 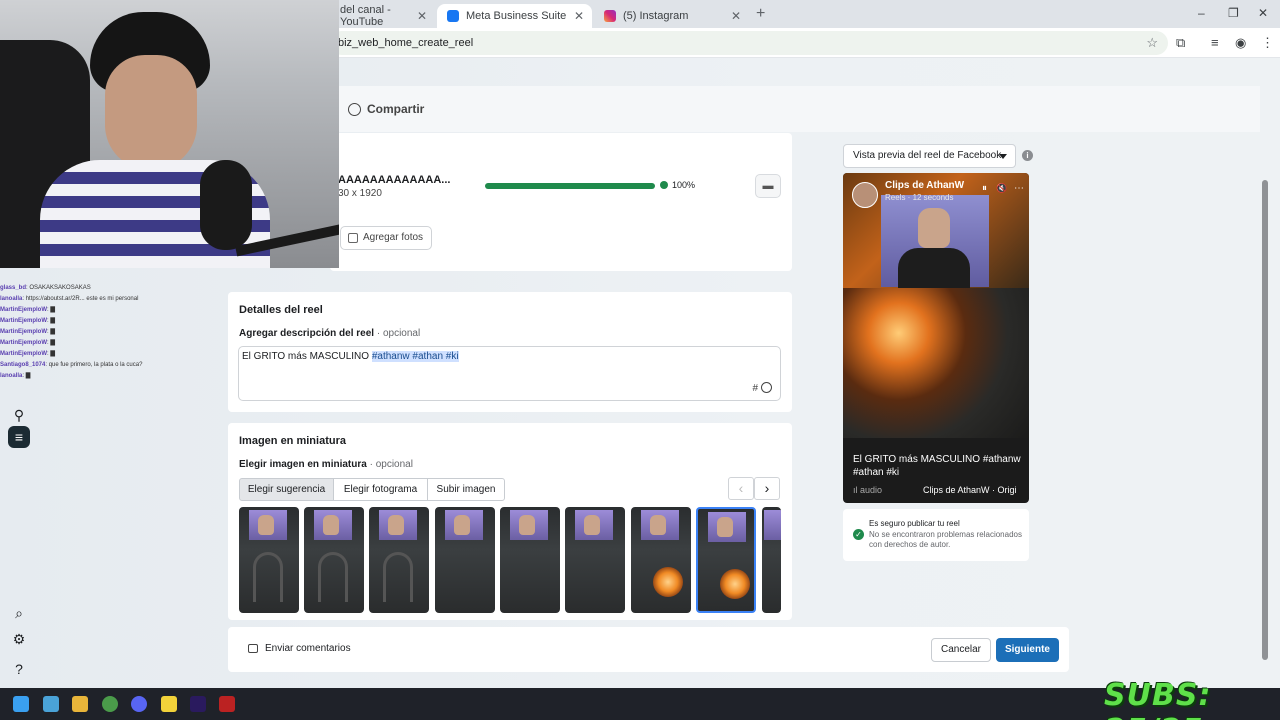 What do you see at coordinates (1027, 155) in the screenshot?
I see `info-icon: i` at bounding box center [1027, 155].